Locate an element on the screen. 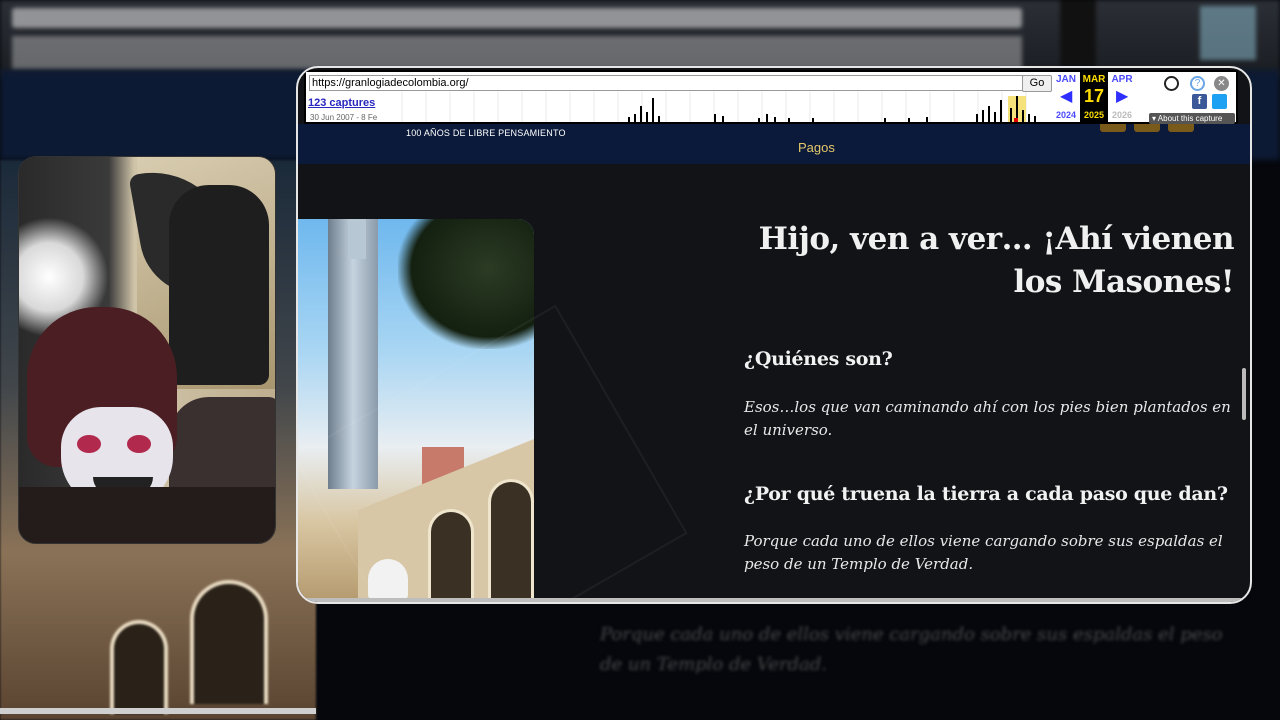 This screenshot has height=720, width=1280. nav-pagos-link: Pagos is located at coordinates (816, 147).